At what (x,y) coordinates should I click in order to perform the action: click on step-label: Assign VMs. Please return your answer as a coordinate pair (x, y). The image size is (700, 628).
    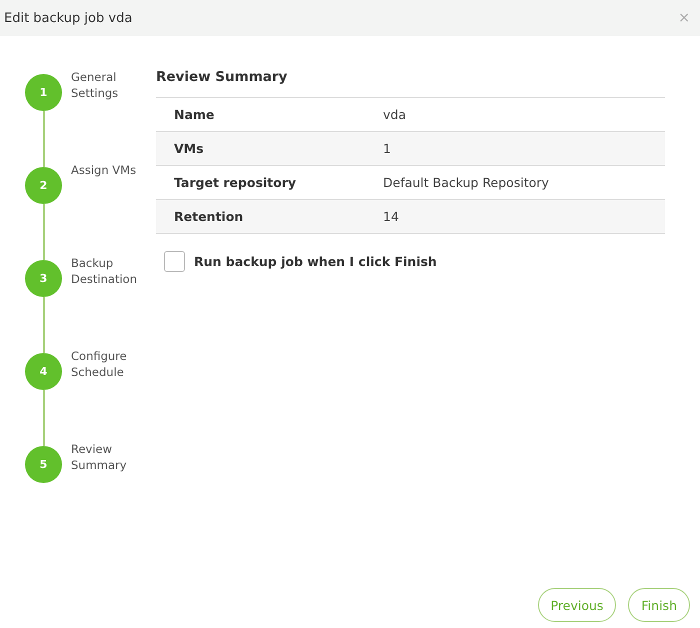
    Looking at the image, I should click on (104, 170).